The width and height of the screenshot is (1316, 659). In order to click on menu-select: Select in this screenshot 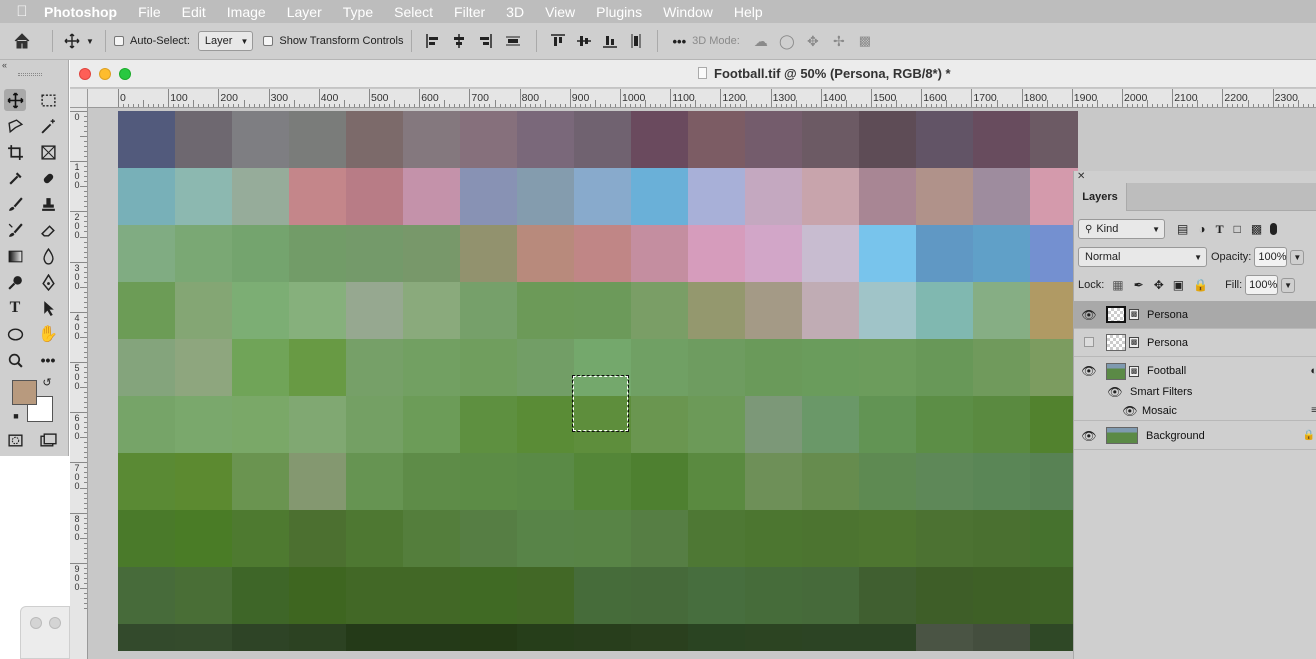, I will do `click(413, 12)`.